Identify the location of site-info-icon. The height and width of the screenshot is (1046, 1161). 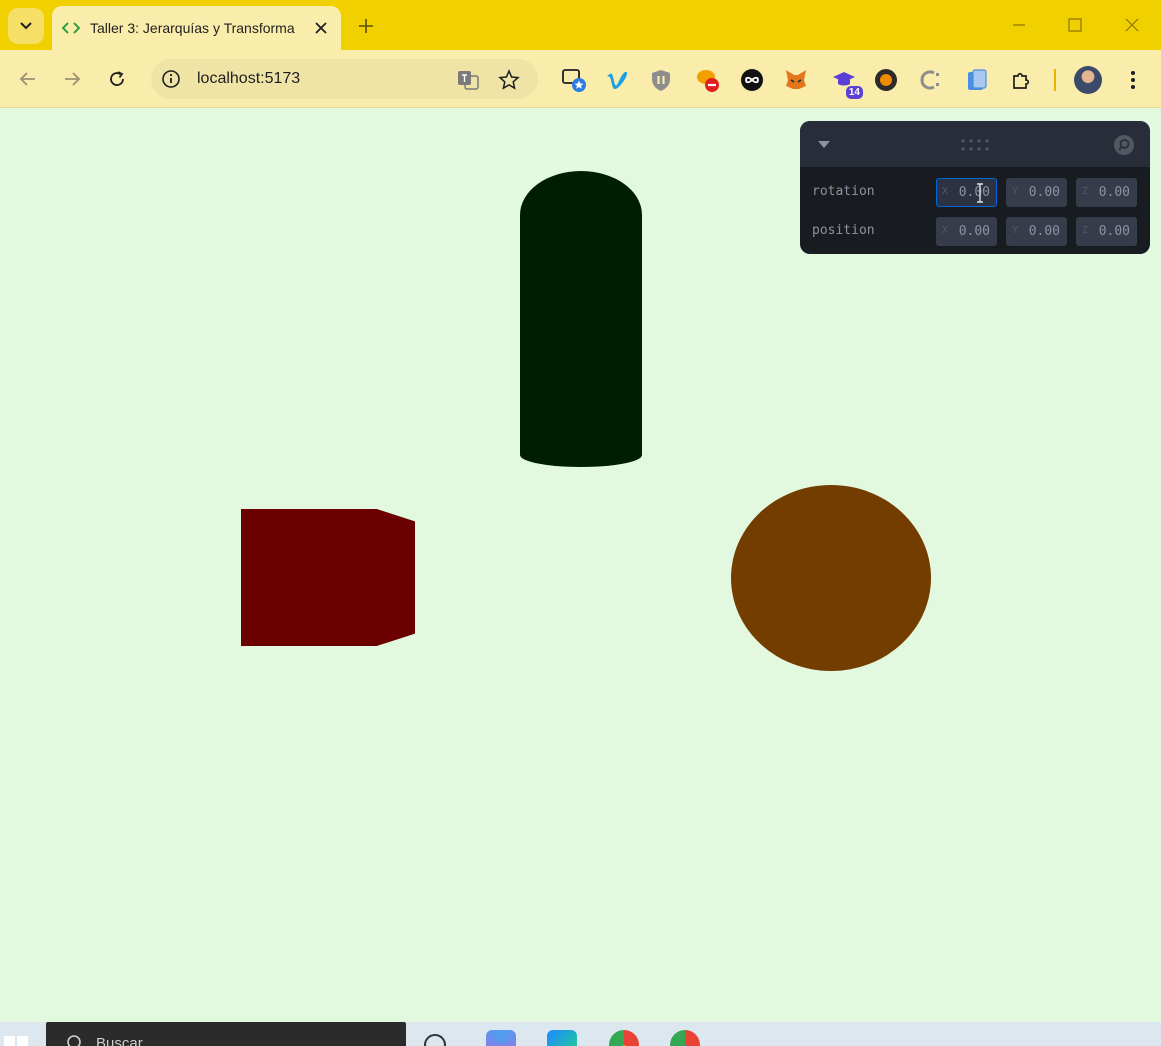
(171, 79).